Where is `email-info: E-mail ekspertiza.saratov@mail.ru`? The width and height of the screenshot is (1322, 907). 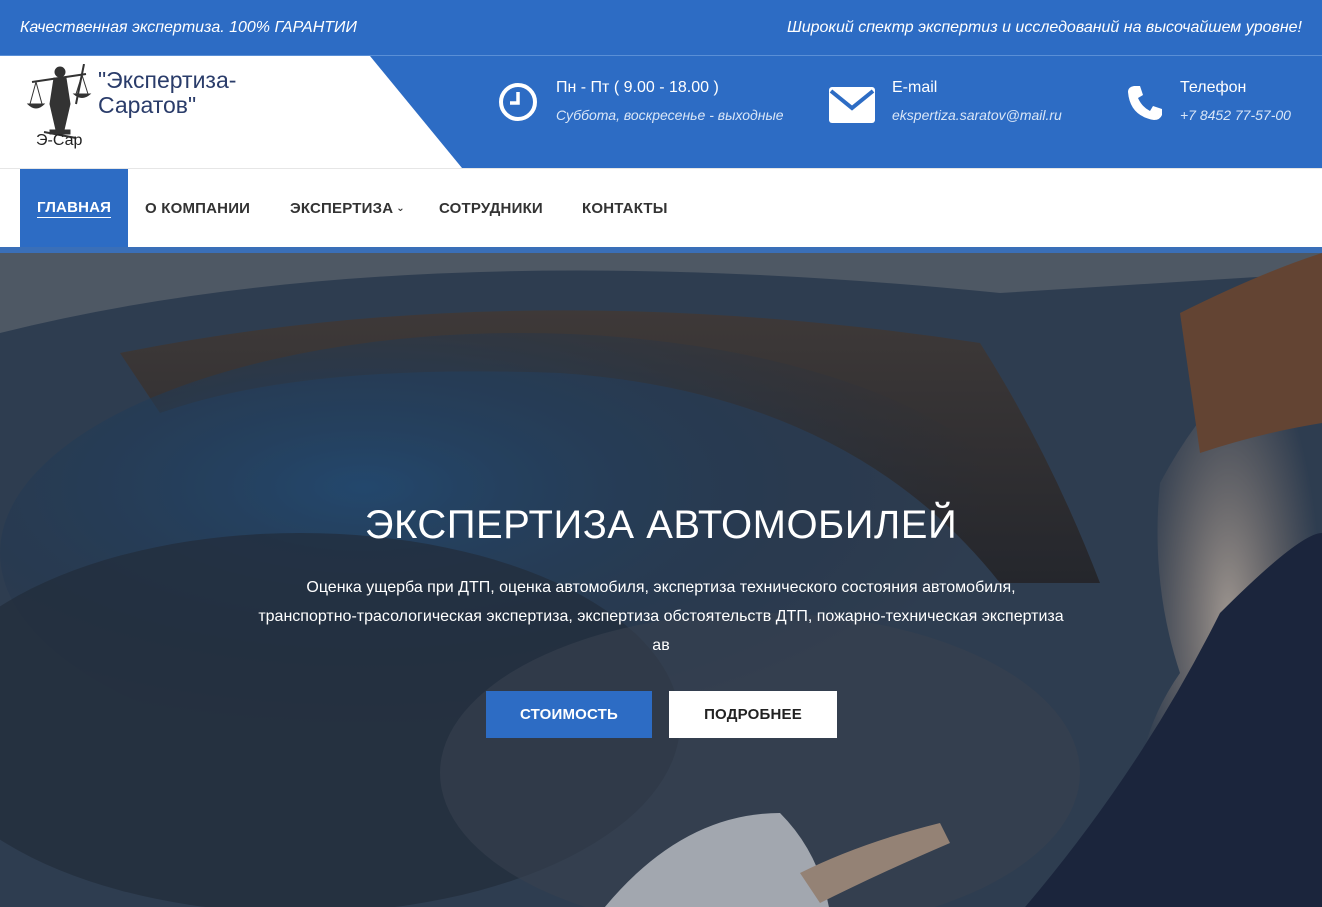
email-info: E-mail ekspertiza.saratov@mail.ru is located at coordinates (977, 101).